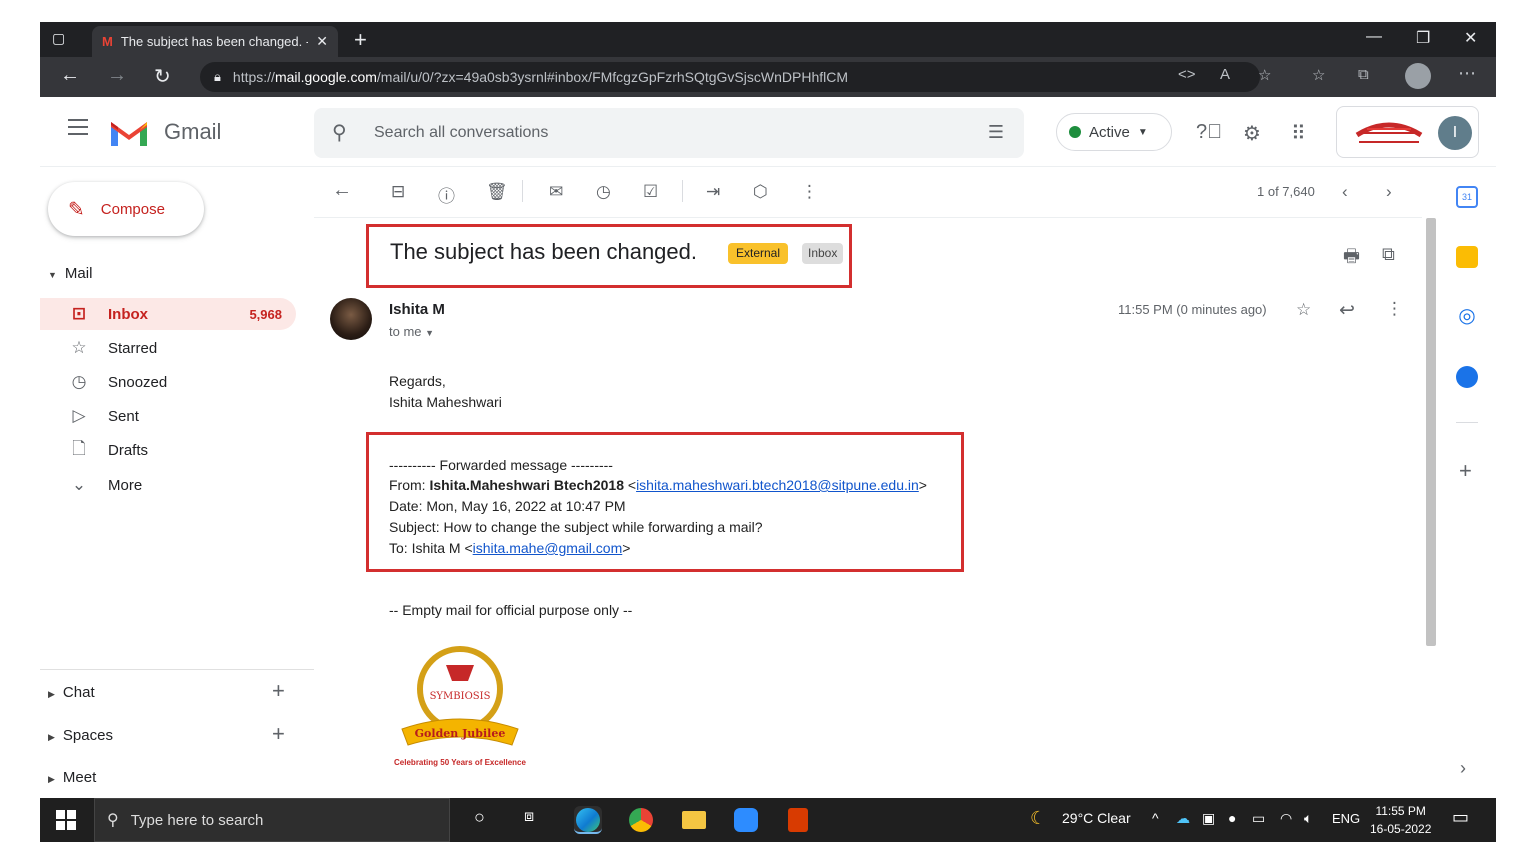 This screenshot has height=864, width=1536. I want to click on language-indicator: ENG, so click(1346, 818).